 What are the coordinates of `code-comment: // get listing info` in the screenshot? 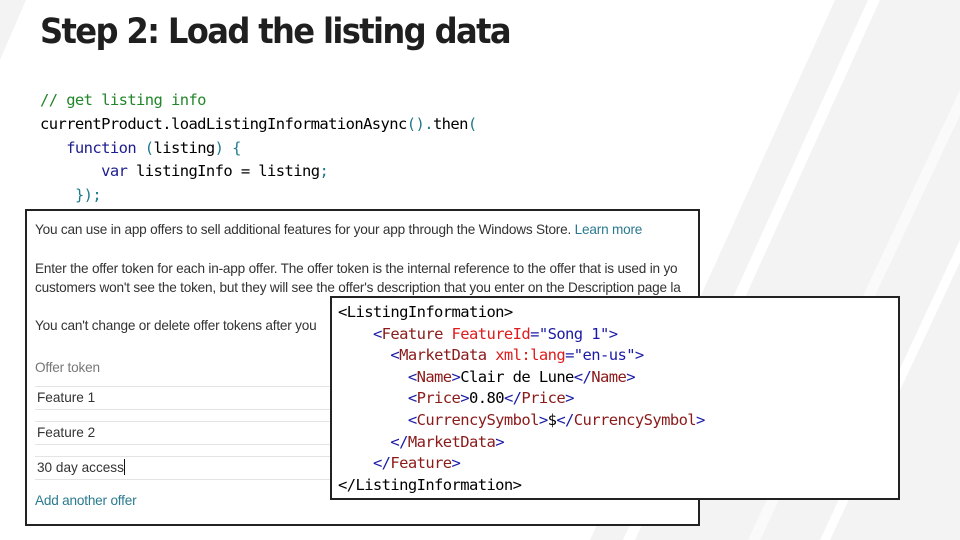 It's located at (123, 100).